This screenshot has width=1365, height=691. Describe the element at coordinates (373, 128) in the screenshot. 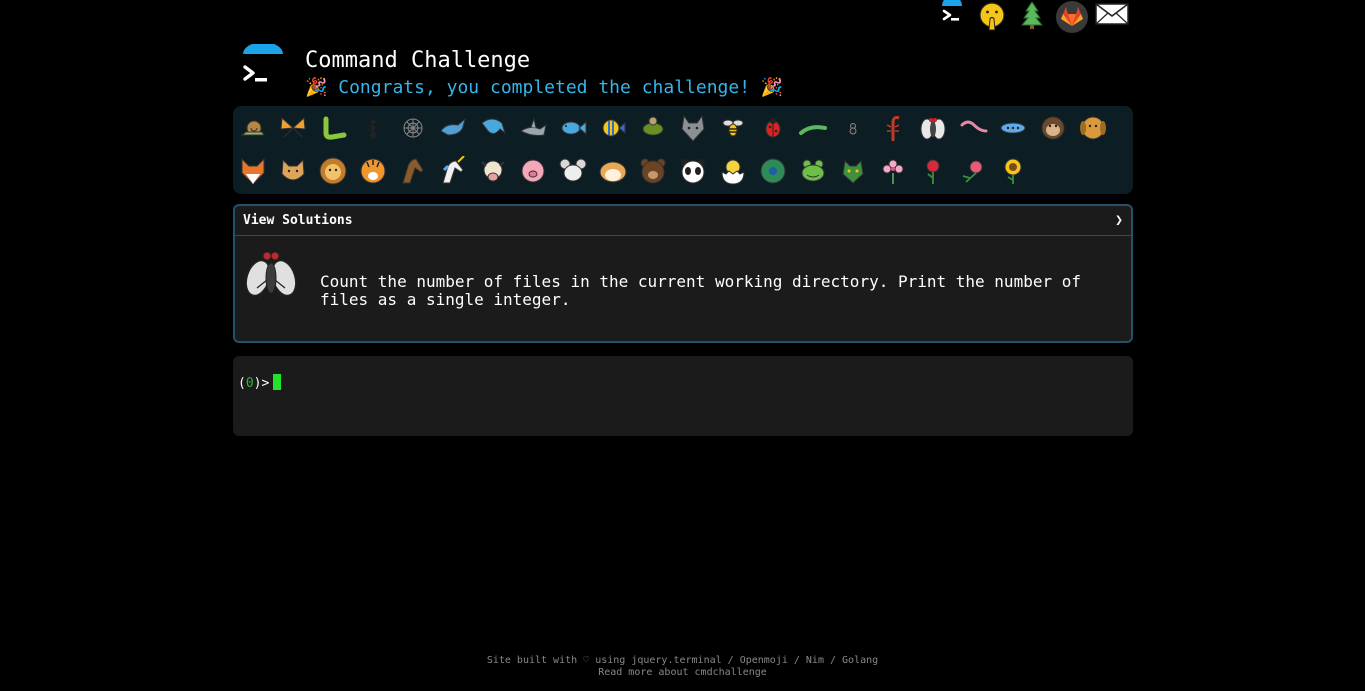

I see `ant-icon` at that location.